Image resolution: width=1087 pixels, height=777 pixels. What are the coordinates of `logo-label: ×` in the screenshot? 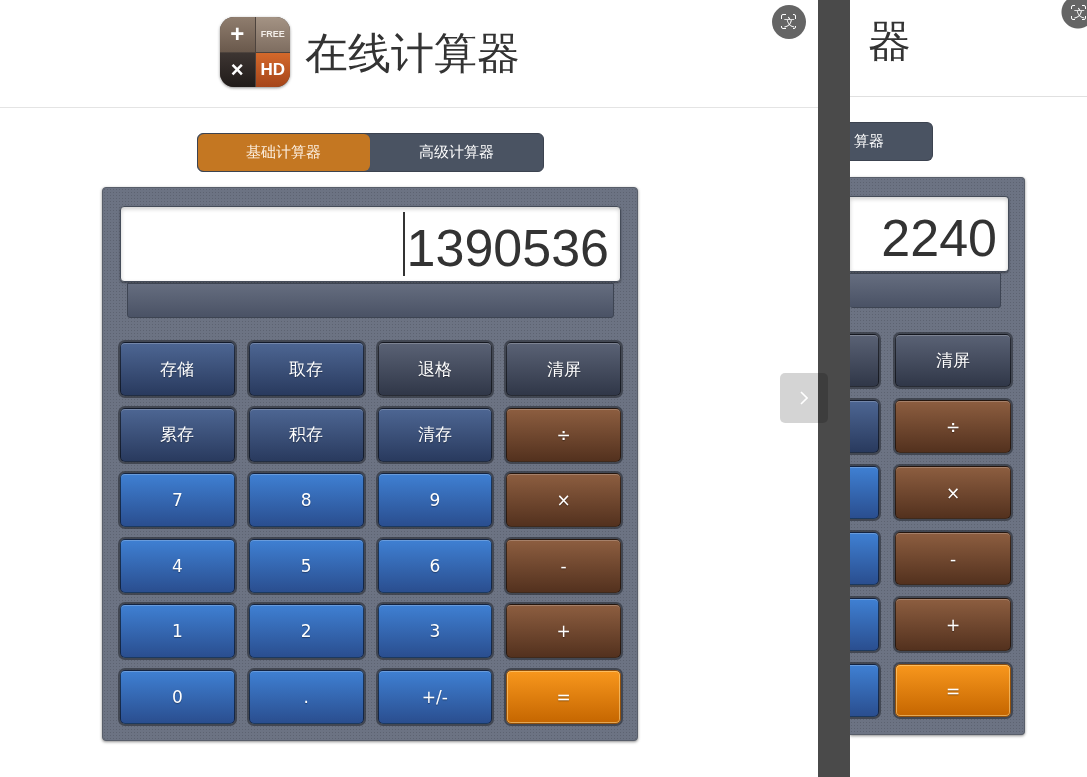 It's located at (237, 69).